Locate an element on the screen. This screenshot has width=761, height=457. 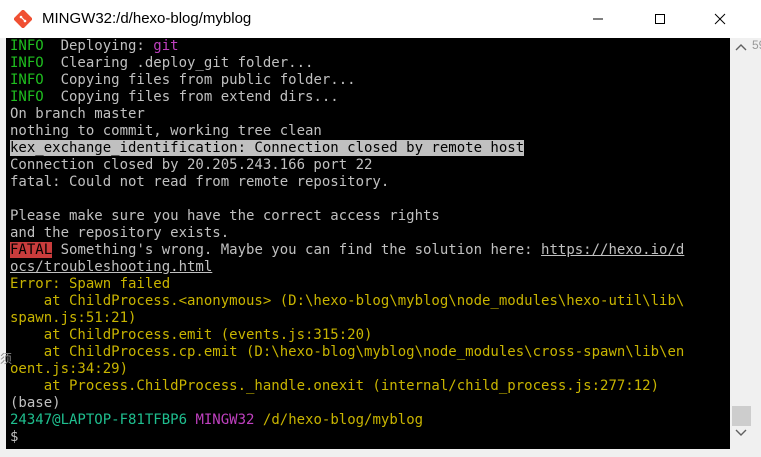
terminal-text-segment: $ is located at coordinates (18, 437).